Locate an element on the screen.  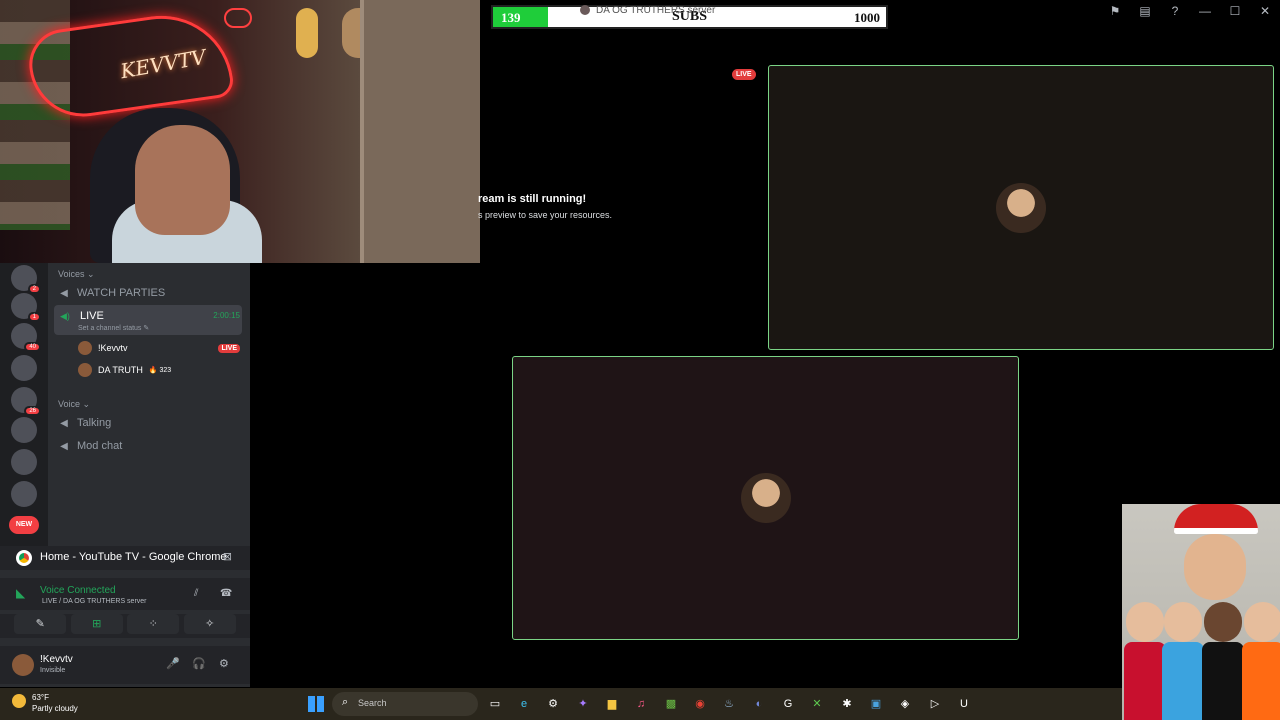
search-icon: ⌕ is located at coordinates (345, 702).